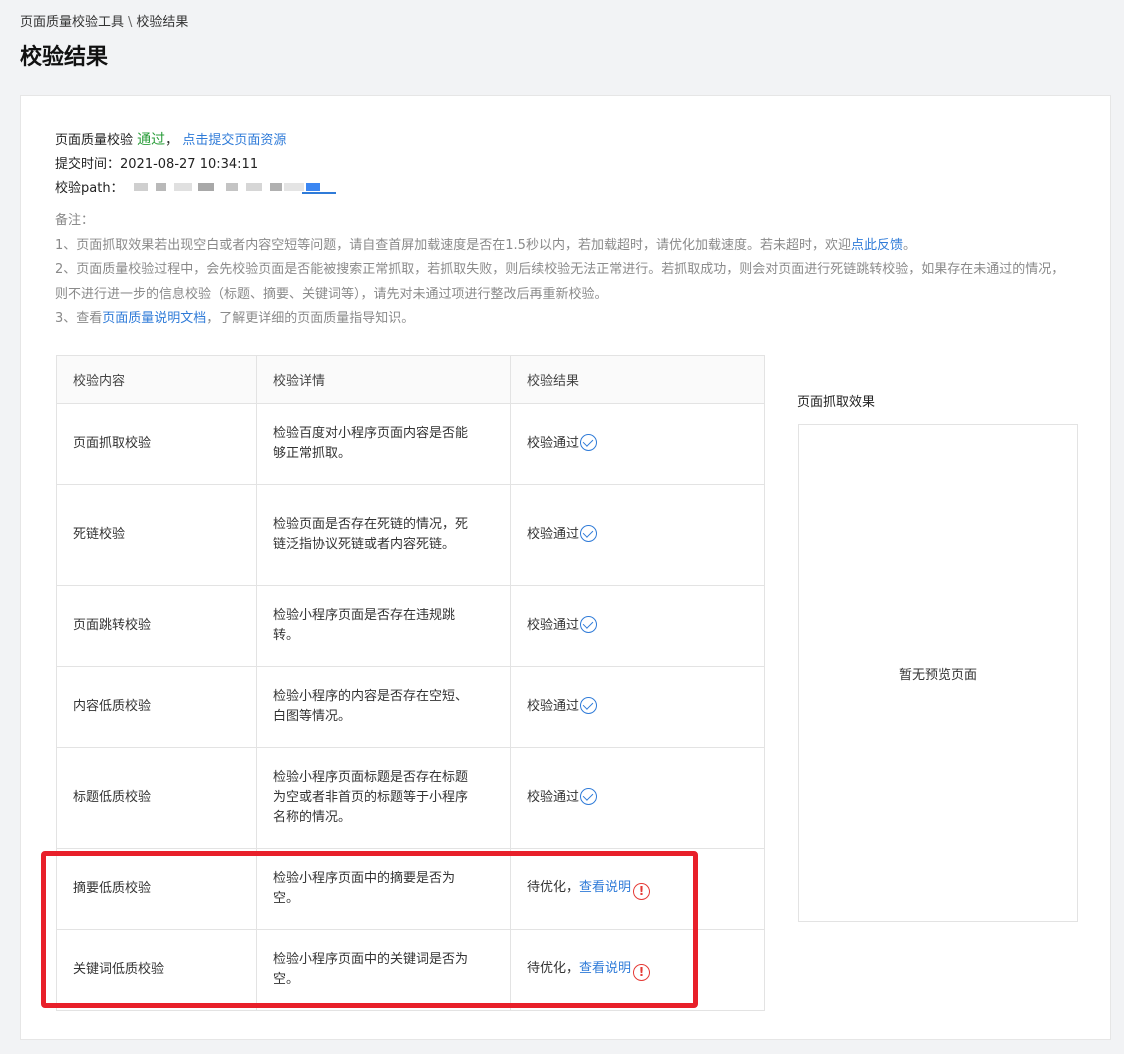  I want to click on row-detail-cell: 检验小程序页面是否存在违规跳转。, so click(383, 626).